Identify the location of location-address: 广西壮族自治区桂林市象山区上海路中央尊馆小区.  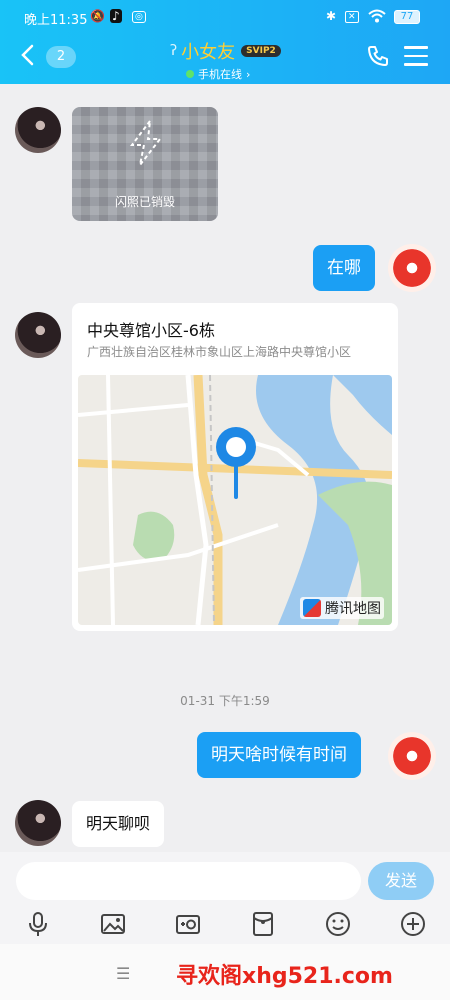
(219, 352).